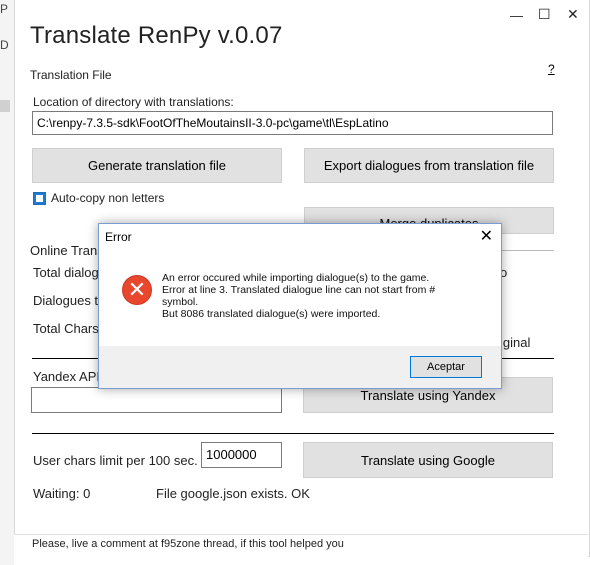  What do you see at coordinates (66, 300) in the screenshot?
I see `dialogues-translated-label: Dialogues t` at bounding box center [66, 300].